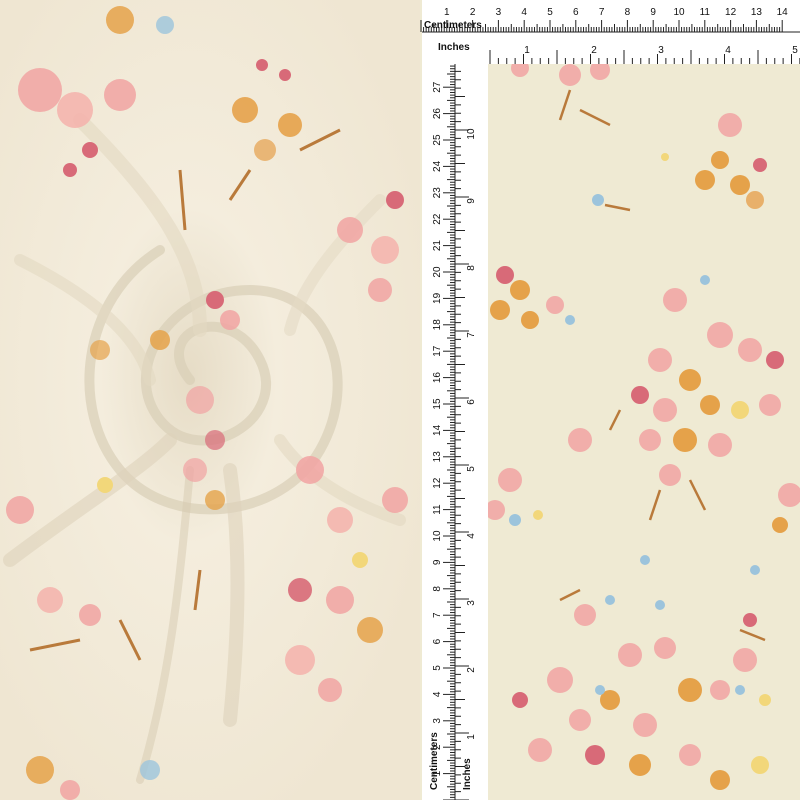 Image resolution: width=800 pixels, height=800 pixels. I want to click on ruler-tick-label: 20, so click(437, 272).